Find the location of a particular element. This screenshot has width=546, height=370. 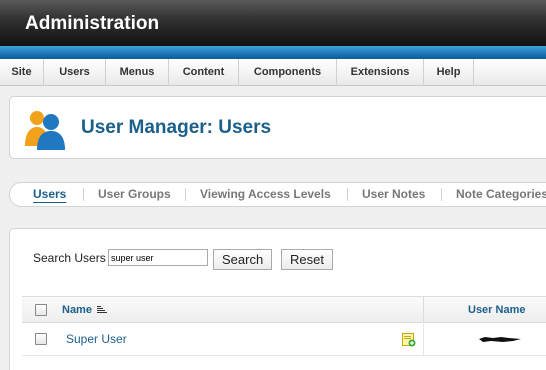

tab-note-categories: Note Categories is located at coordinates (501, 194).